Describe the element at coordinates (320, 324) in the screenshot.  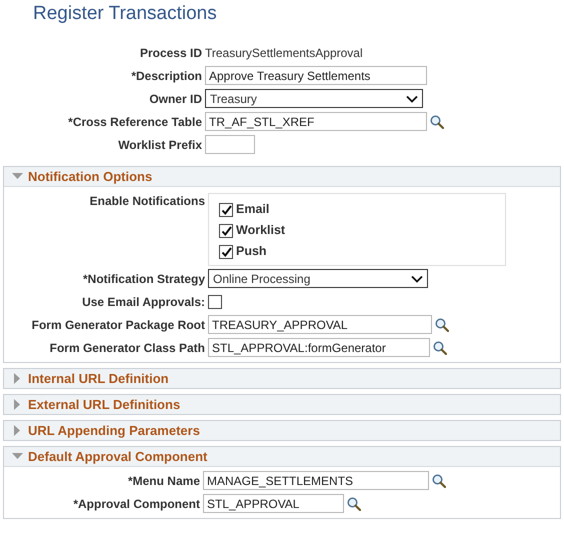
I see `input-field: TREASURY_APPROVAL` at that location.